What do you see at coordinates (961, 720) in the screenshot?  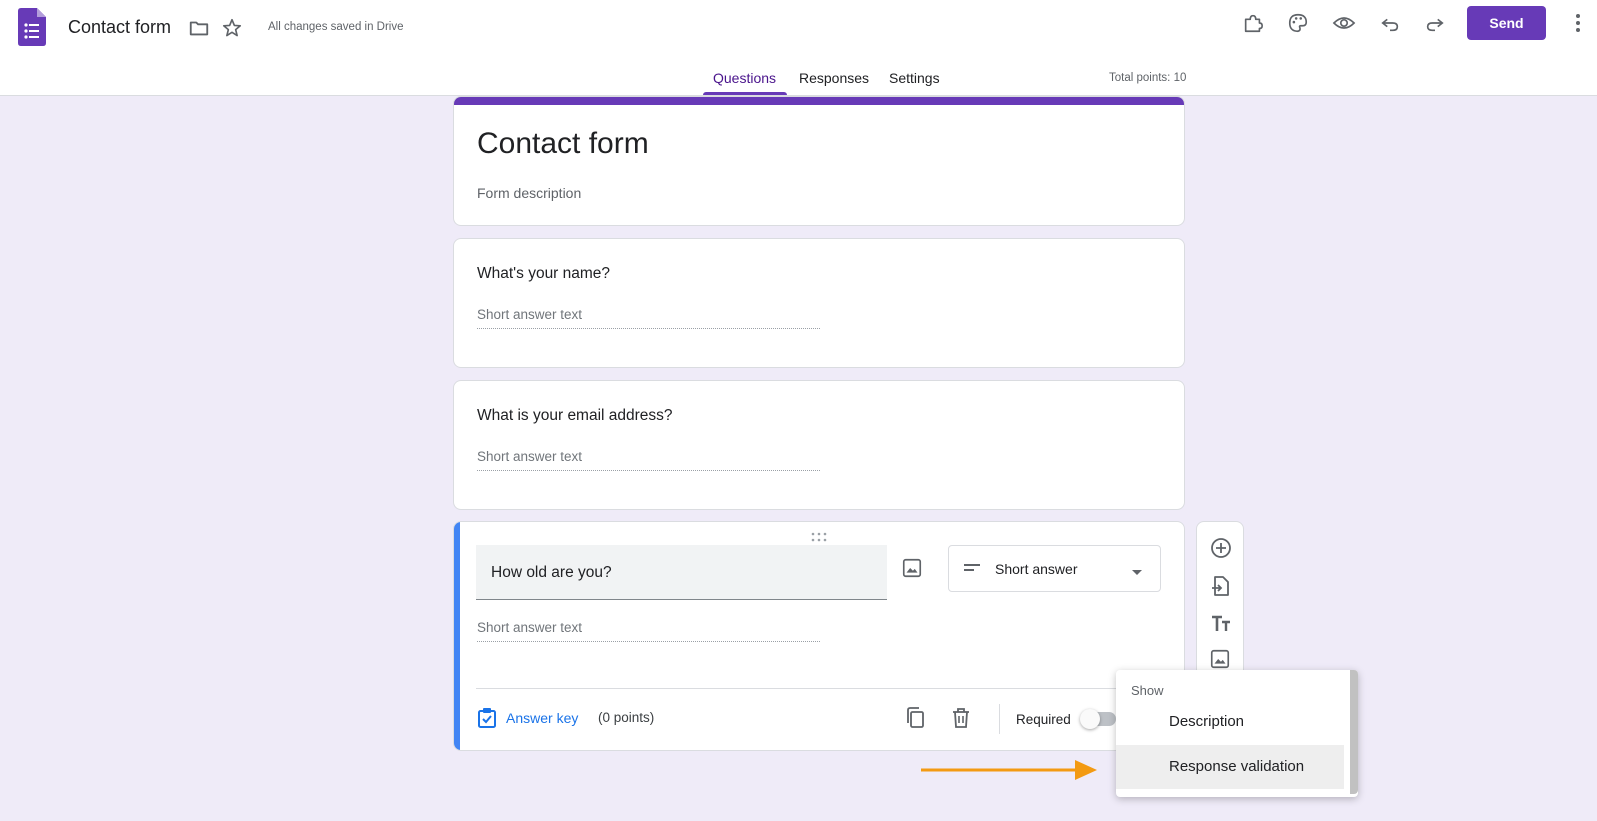 I see `trash-icon` at bounding box center [961, 720].